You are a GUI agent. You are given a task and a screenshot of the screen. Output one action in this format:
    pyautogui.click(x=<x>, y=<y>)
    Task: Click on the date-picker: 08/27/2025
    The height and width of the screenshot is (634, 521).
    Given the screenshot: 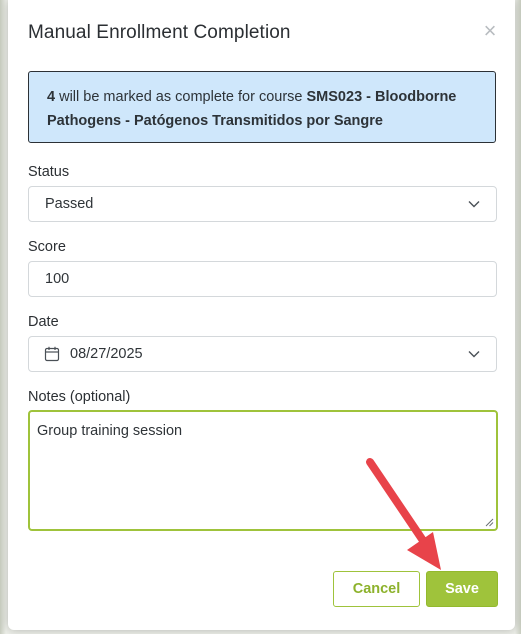 What is the action you would take?
    pyautogui.click(x=262, y=354)
    